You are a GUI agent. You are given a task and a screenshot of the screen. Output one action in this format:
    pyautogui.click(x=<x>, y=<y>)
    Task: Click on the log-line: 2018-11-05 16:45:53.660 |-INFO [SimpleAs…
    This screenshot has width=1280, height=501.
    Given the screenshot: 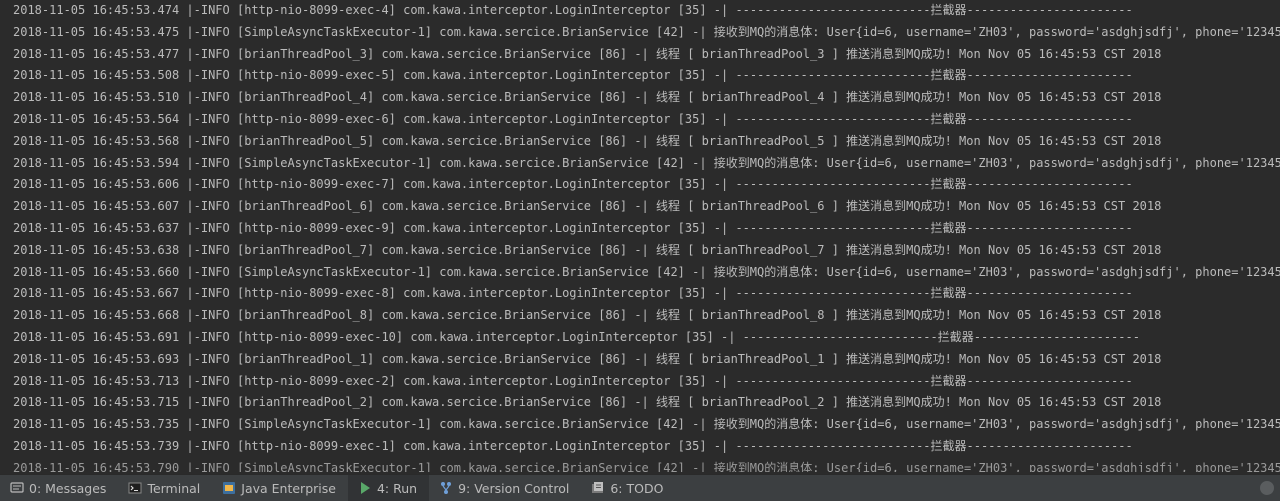 What is the action you would take?
    pyautogui.click(x=646, y=271)
    